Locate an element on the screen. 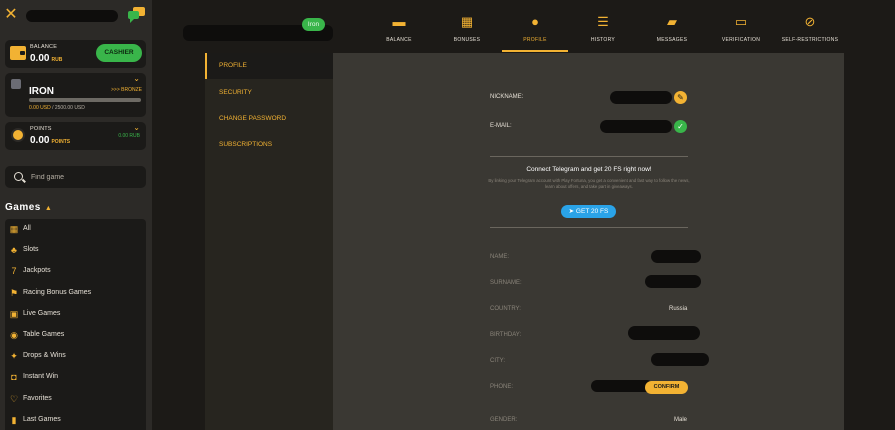 This screenshot has height=430, width=895. game-category-item: ♣ Slots is located at coordinates (75, 250).